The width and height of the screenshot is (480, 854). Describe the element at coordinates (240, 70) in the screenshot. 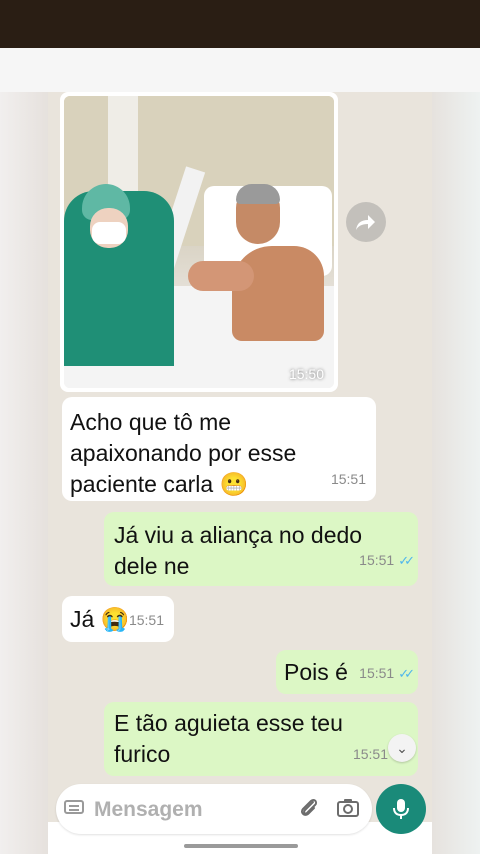

I see `blurred-header` at that location.